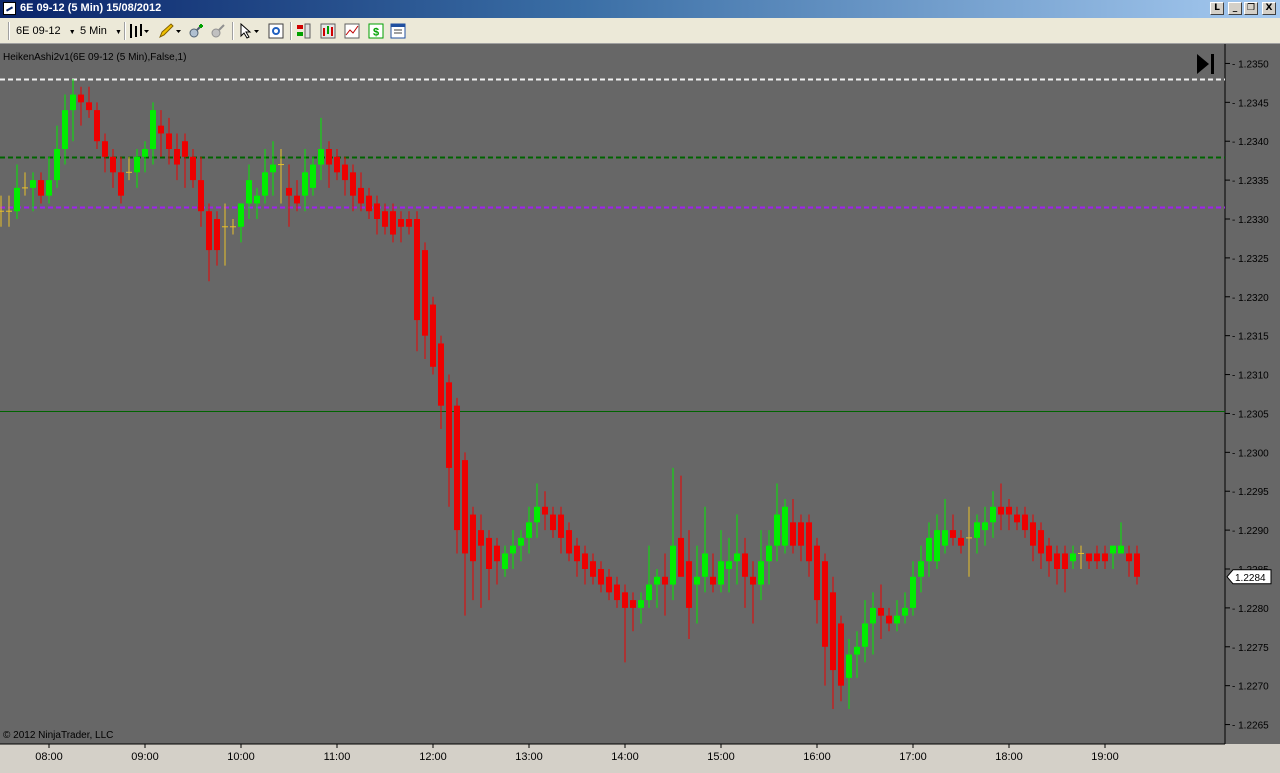  What do you see at coordinates (352, 31) in the screenshot?
I see `indicators-icon` at bounding box center [352, 31].